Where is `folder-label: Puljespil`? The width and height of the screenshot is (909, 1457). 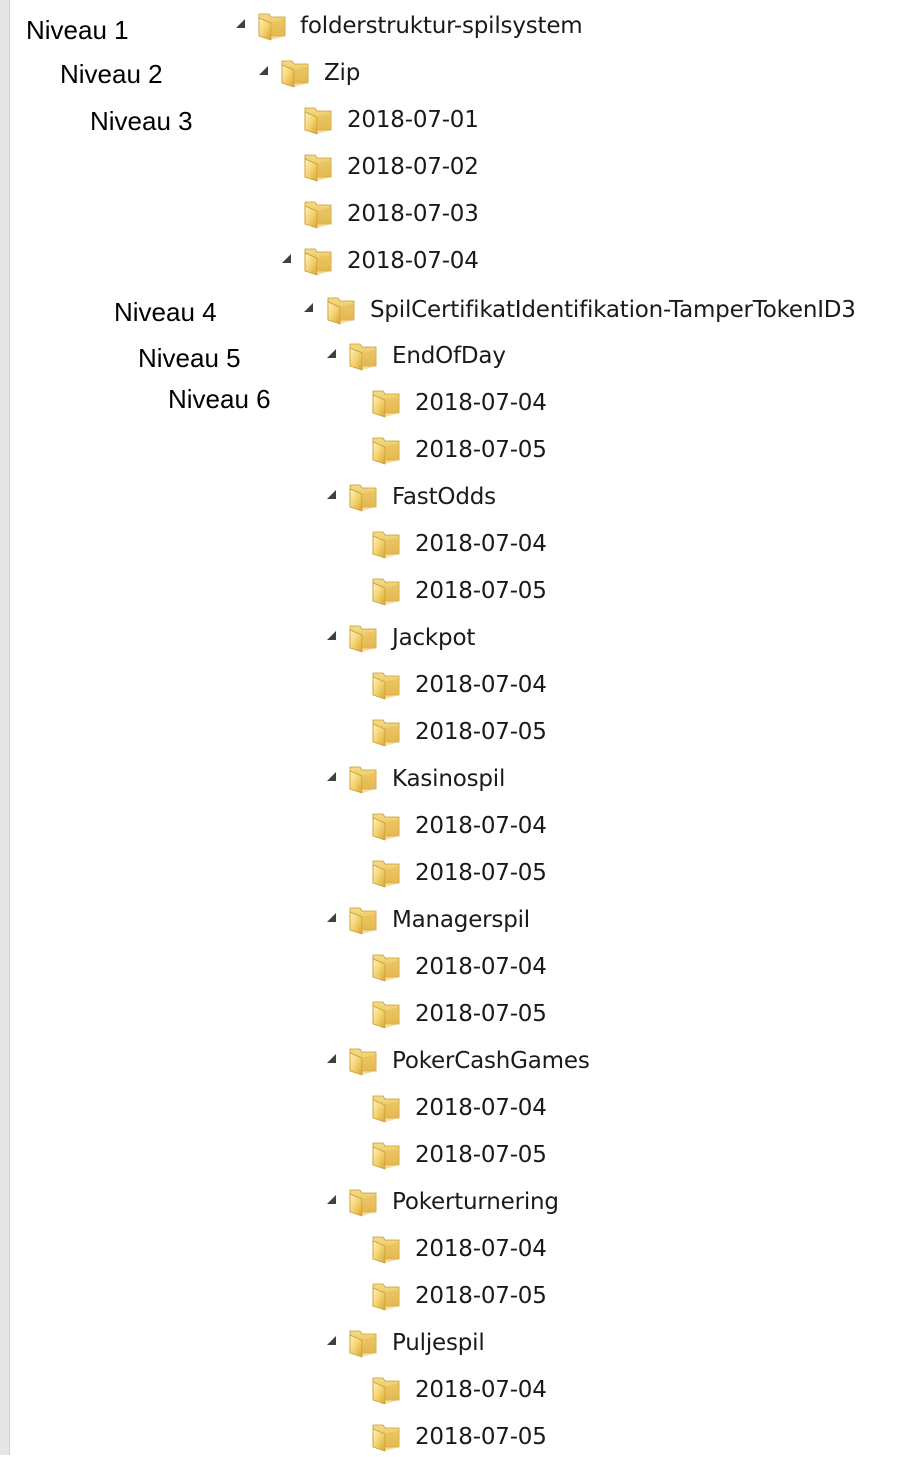
folder-label: Puljespil is located at coordinates (438, 1343).